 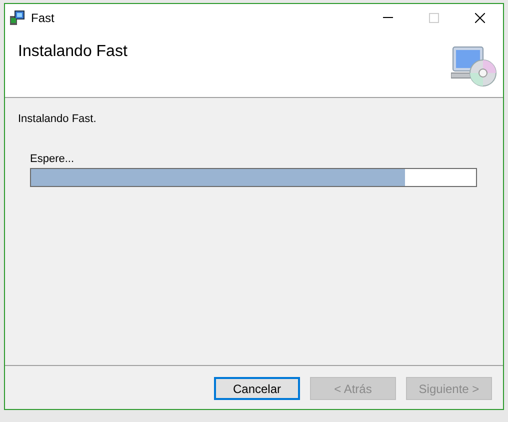 What do you see at coordinates (17, 18) in the screenshot?
I see `installer-icon` at bounding box center [17, 18].